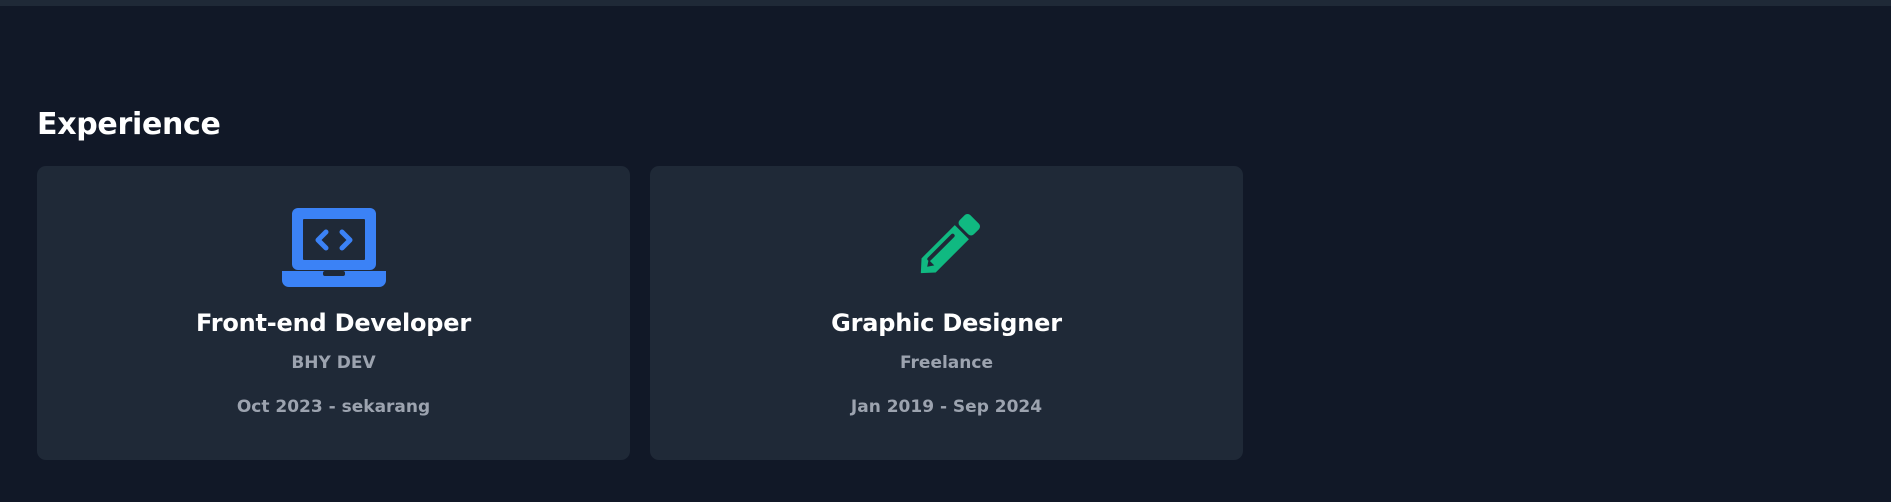 The width and height of the screenshot is (1891, 502). I want to click on top-navigation-bar, so click(945, 3).